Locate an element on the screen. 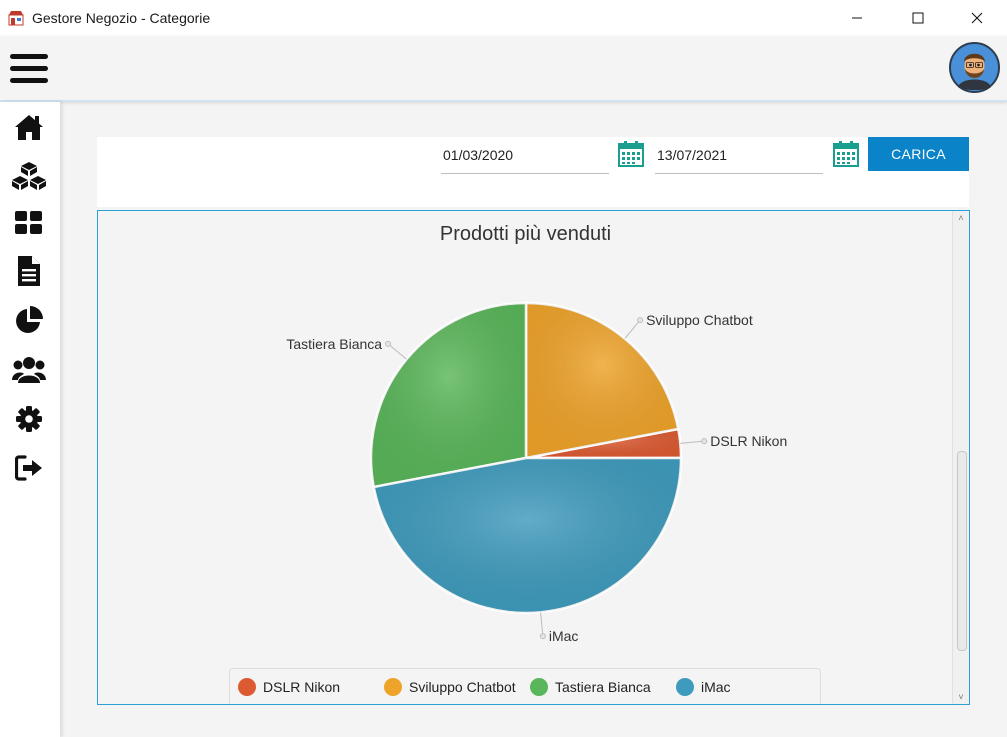 The width and height of the screenshot is (1007, 737). pie-label: DSLR Nikon is located at coordinates (748, 441).